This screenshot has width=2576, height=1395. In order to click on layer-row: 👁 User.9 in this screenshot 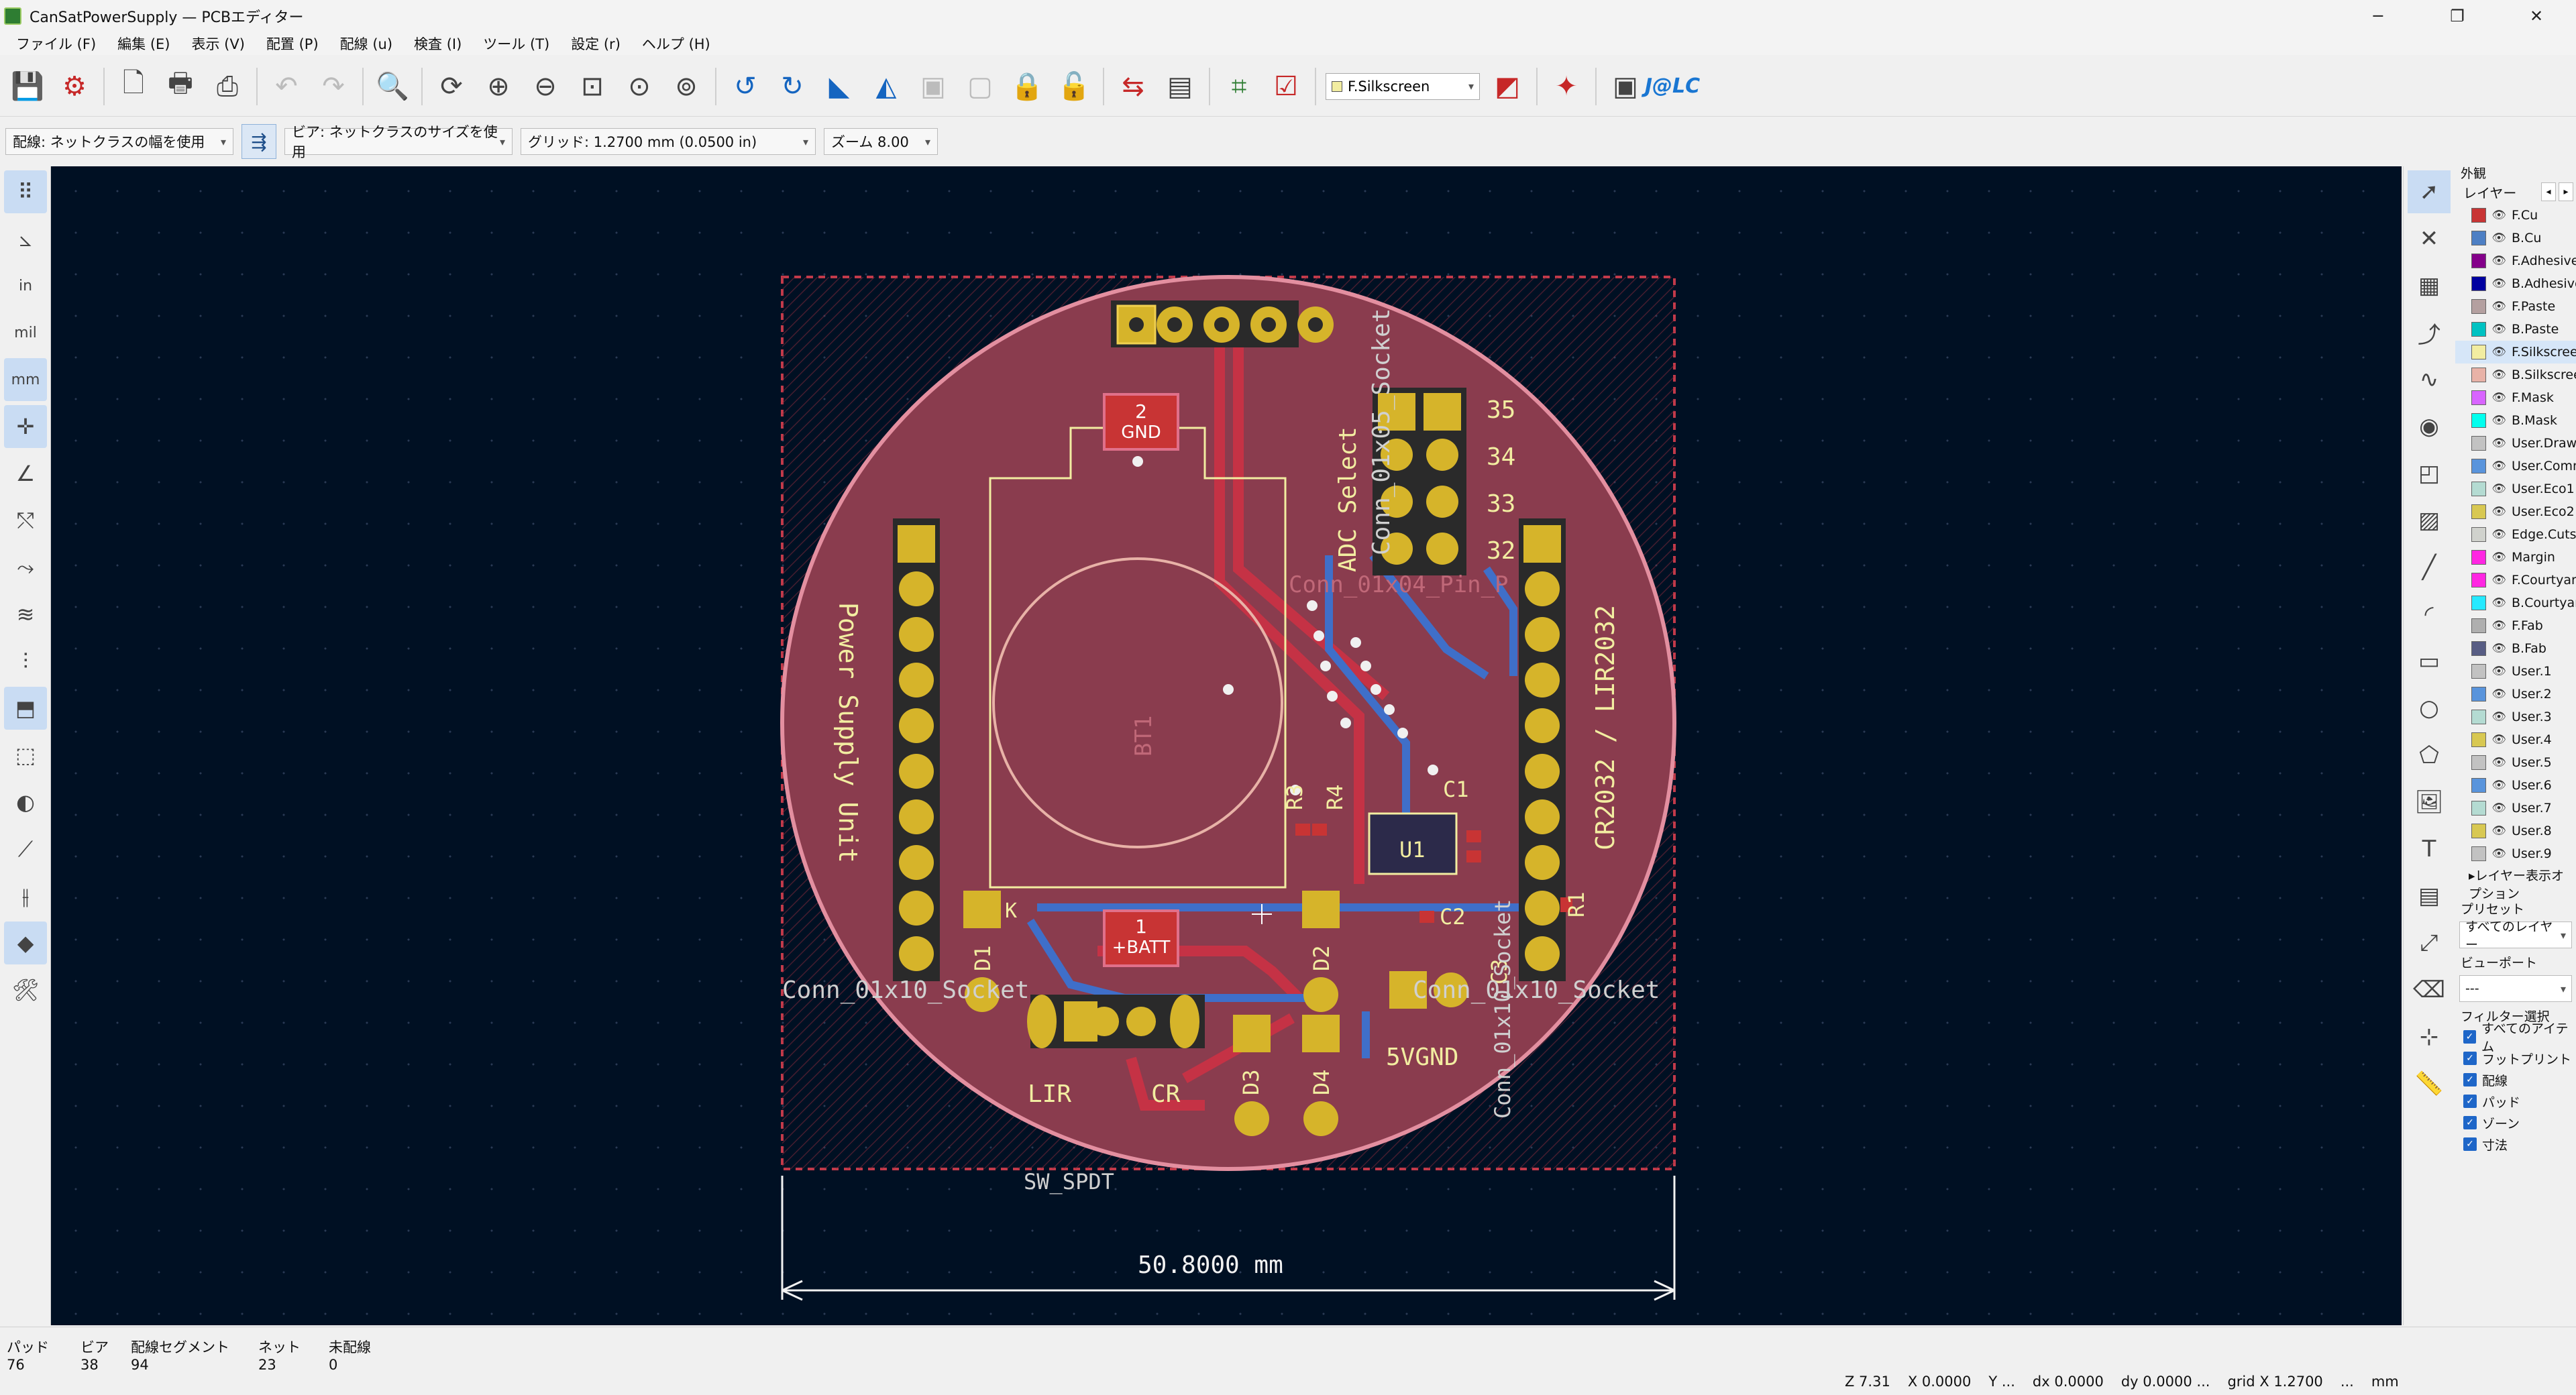, I will do `click(2515, 853)`.